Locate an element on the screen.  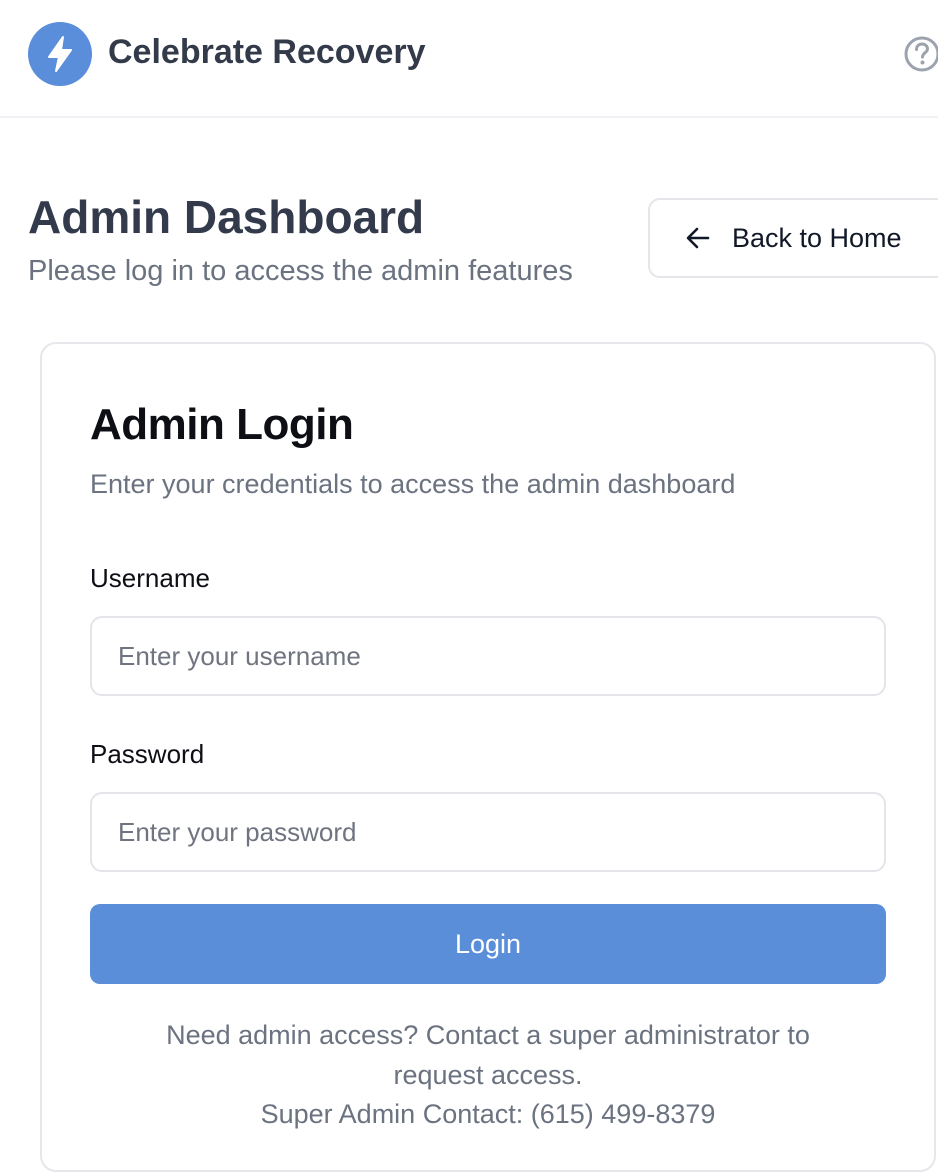
lightning-bolt-icon is located at coordinates (60, 54).